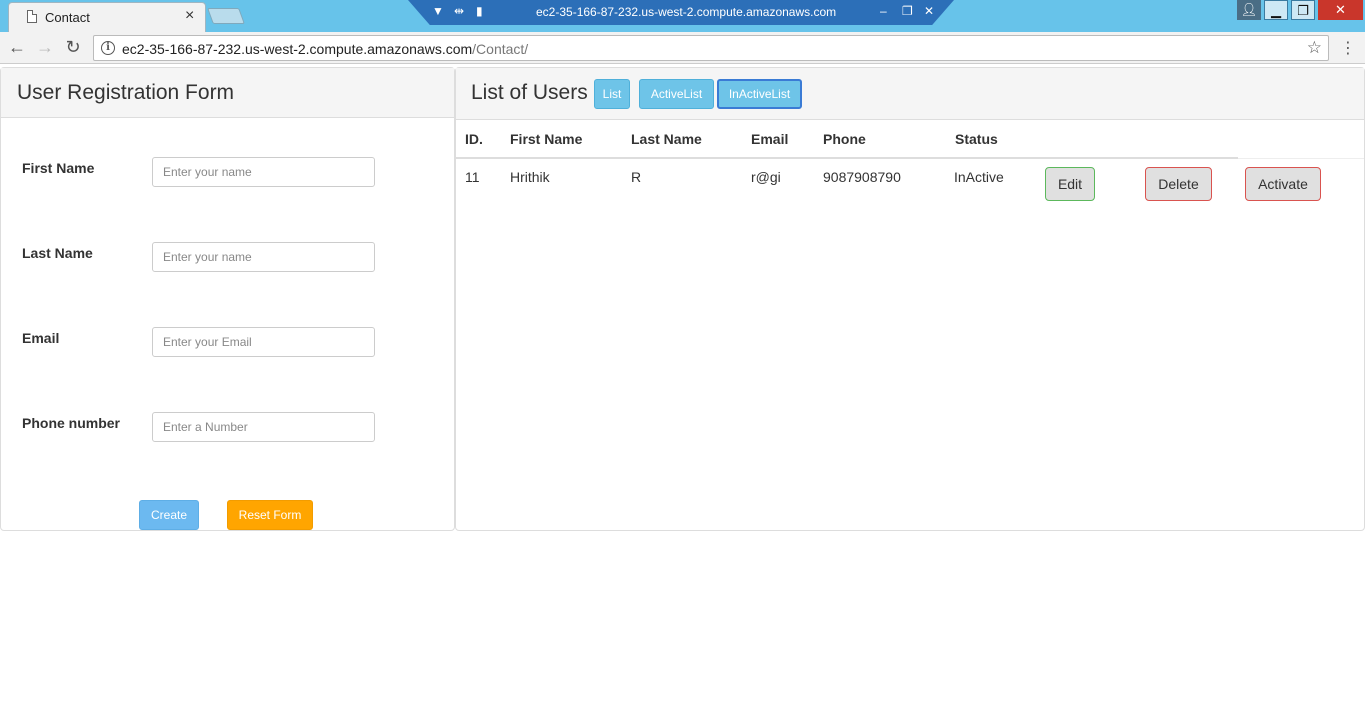 Image resolution: width=1365 pixels, height=726 pixels. What do you see at coordinates (226, 16) in the screenshot?
I see `new-tab-button` at bounding box center [226, 16].